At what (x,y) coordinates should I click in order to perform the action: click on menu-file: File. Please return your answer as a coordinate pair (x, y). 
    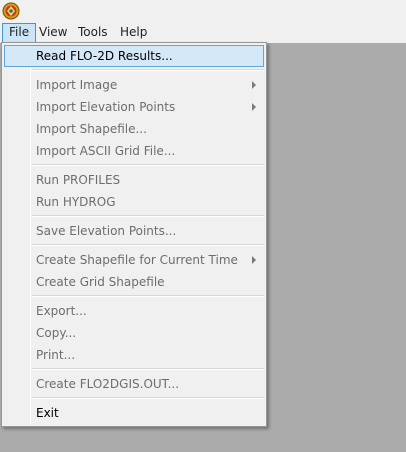
    Looking at the image, I should click on (19, 33).